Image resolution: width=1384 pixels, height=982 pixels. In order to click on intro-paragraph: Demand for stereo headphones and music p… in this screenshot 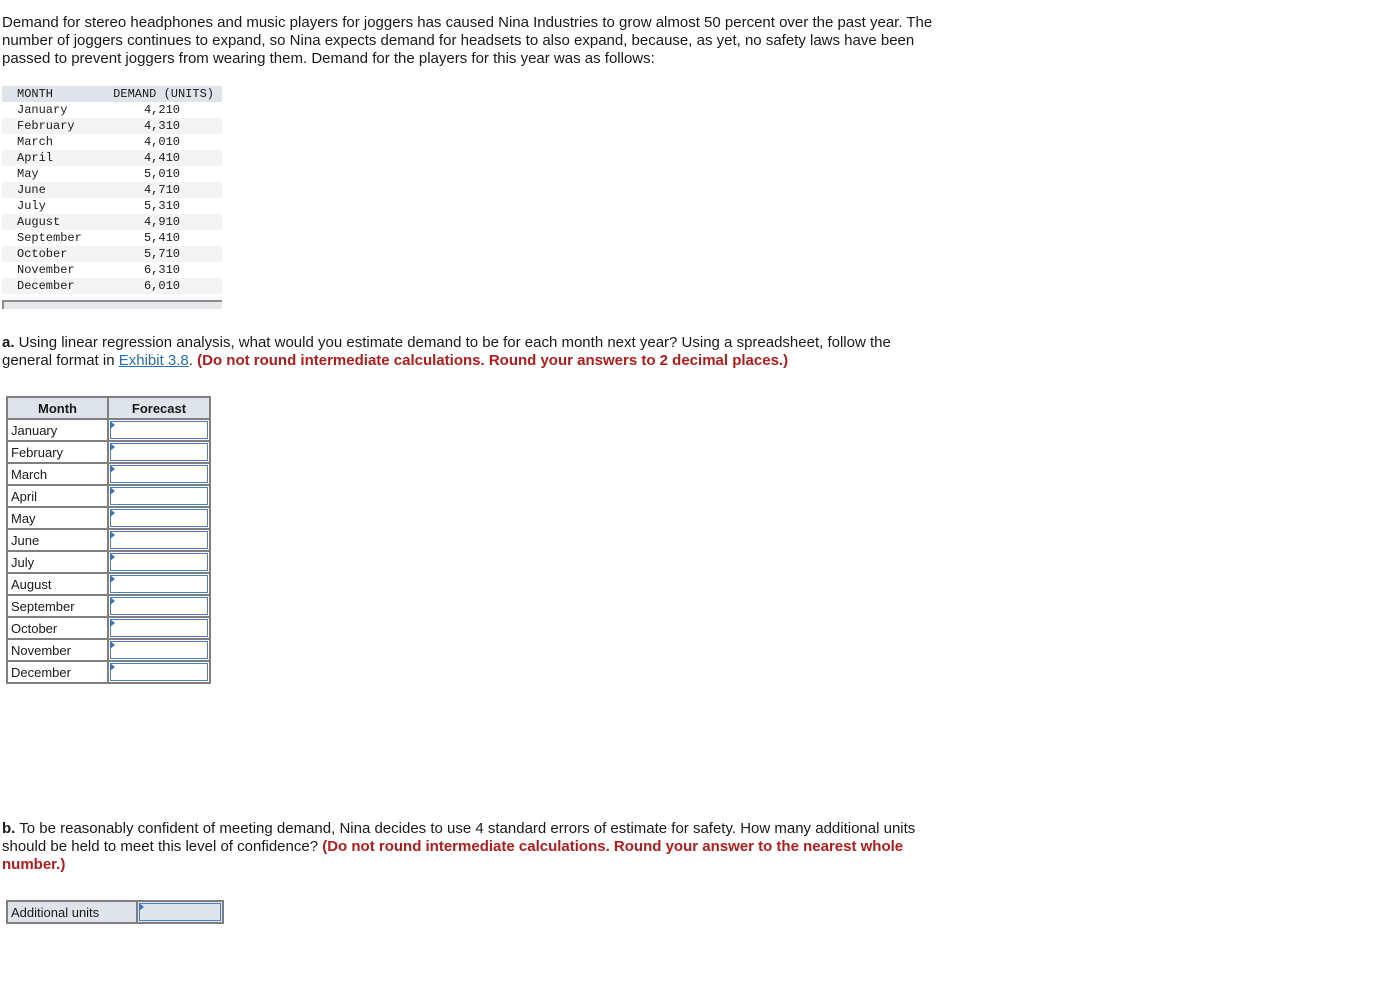, I will do `click(467, 40)`.